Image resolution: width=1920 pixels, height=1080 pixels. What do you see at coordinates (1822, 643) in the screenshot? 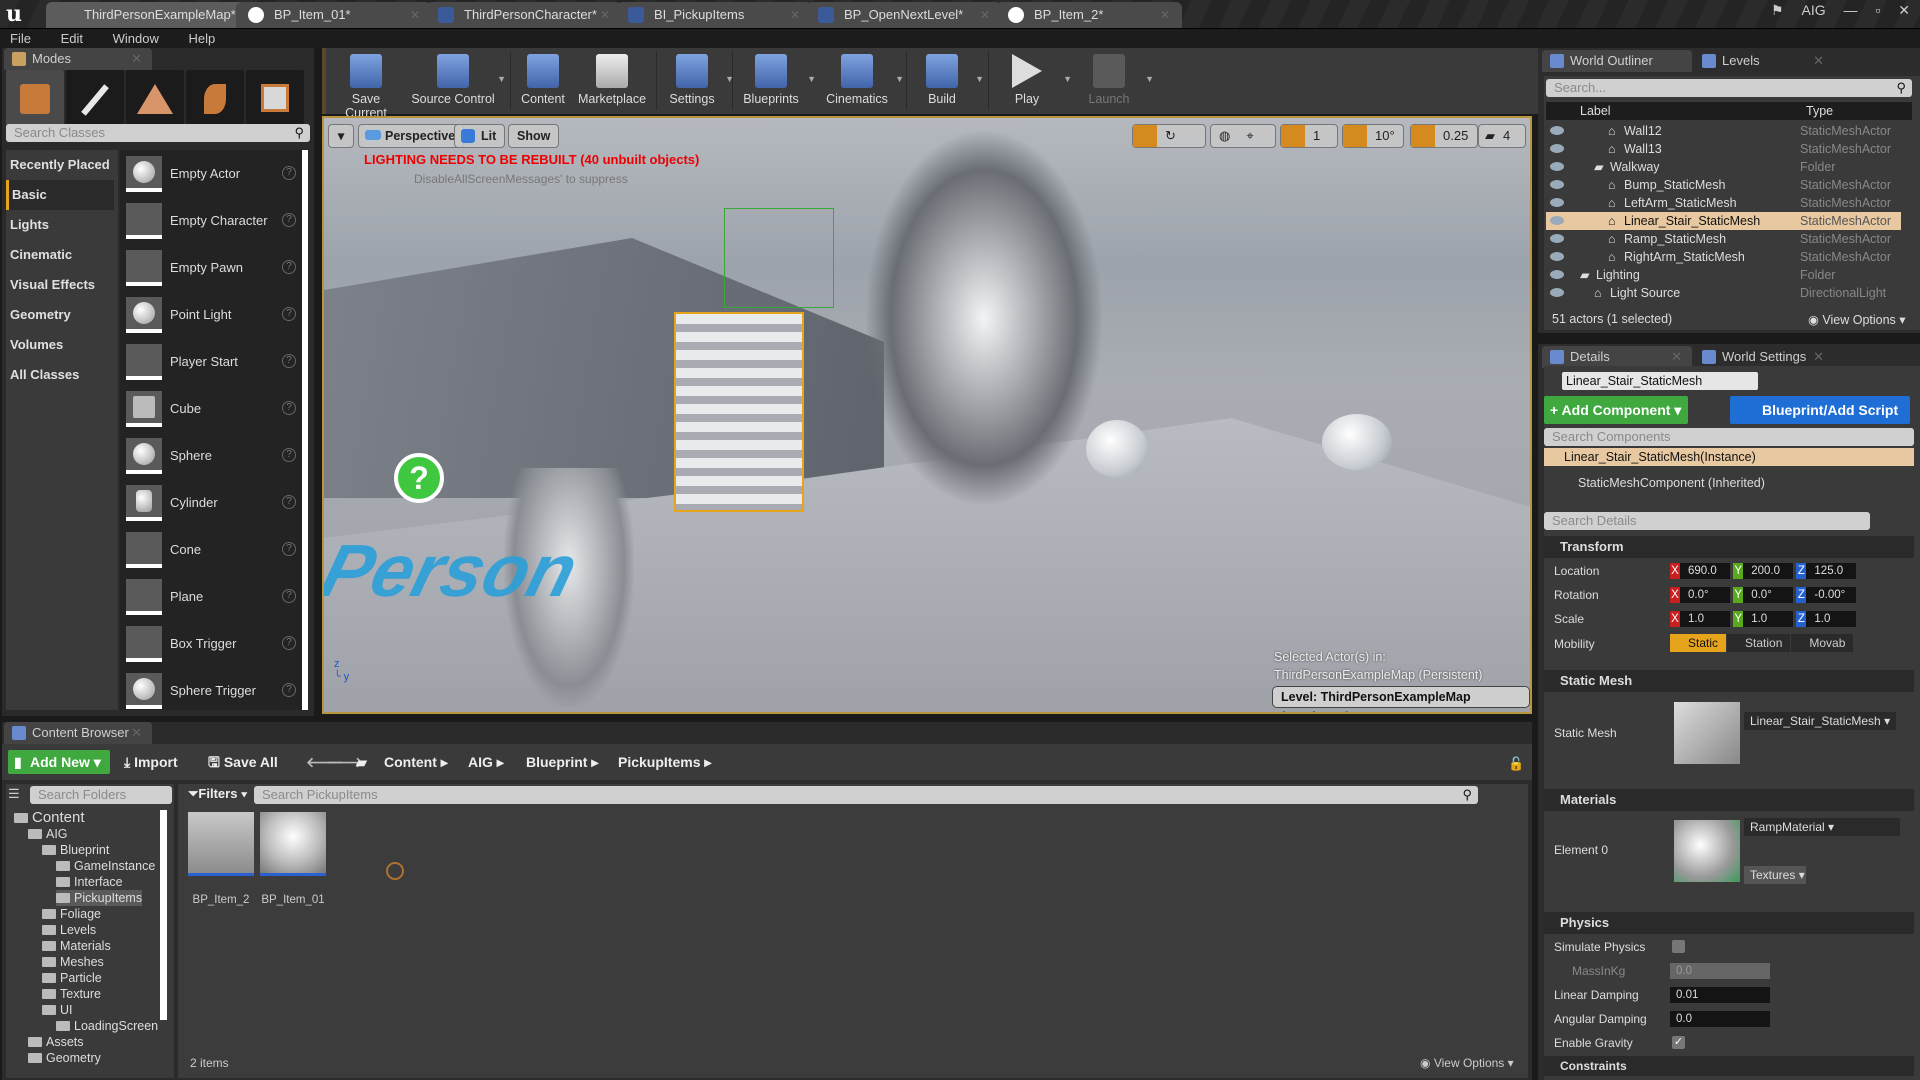
I see `mobility-movable: Movab` at bounding box center [1822, 643].